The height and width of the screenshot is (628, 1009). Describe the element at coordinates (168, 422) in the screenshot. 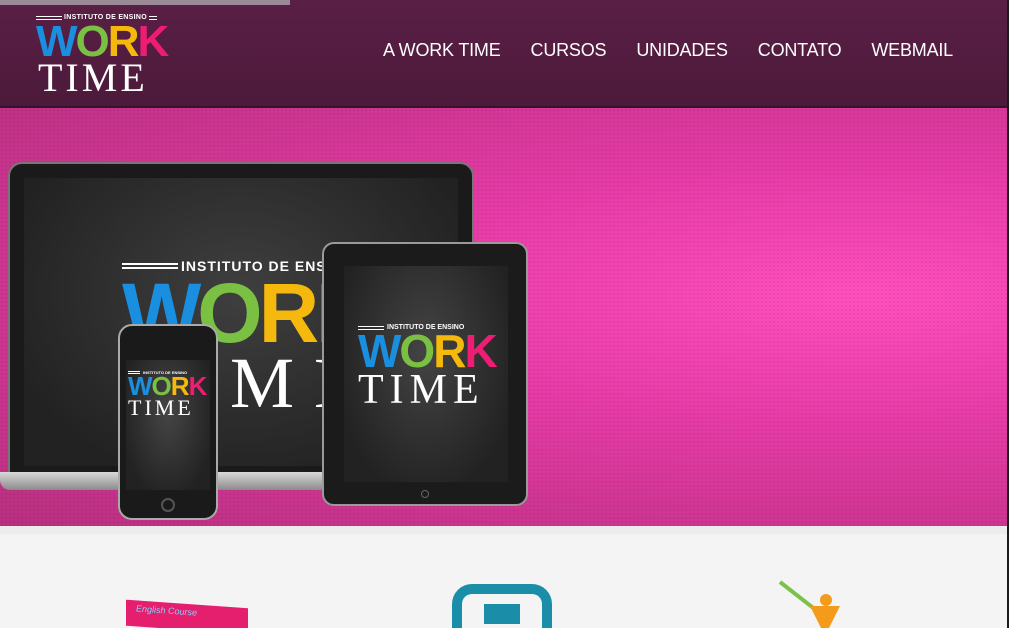

I see `smartphone-icon: INSTITUTO DE ENSINO WORK TIME` at that location.